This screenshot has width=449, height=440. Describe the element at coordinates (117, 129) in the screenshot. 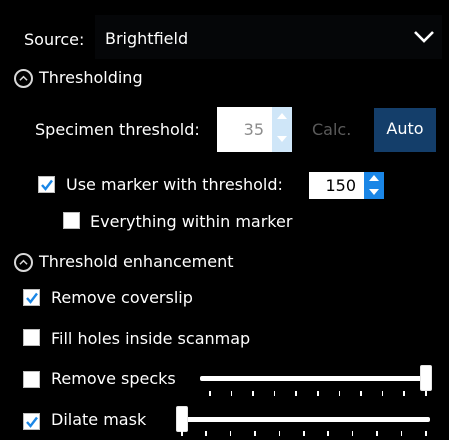

I see `specimen-threshold-label: Specimen threshold:` at that location.